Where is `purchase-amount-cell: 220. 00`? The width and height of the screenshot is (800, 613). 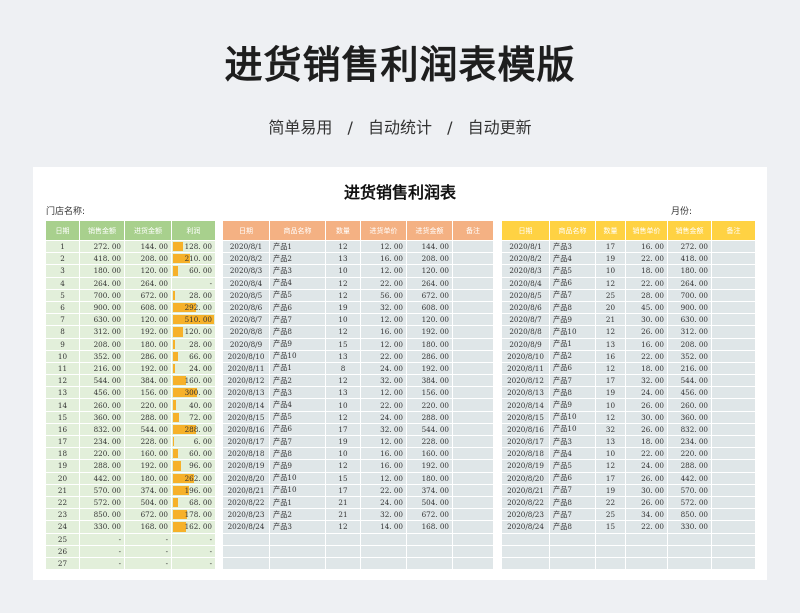
purchase-amount-cell: 220. 00 is located at coordinates (148, 405).